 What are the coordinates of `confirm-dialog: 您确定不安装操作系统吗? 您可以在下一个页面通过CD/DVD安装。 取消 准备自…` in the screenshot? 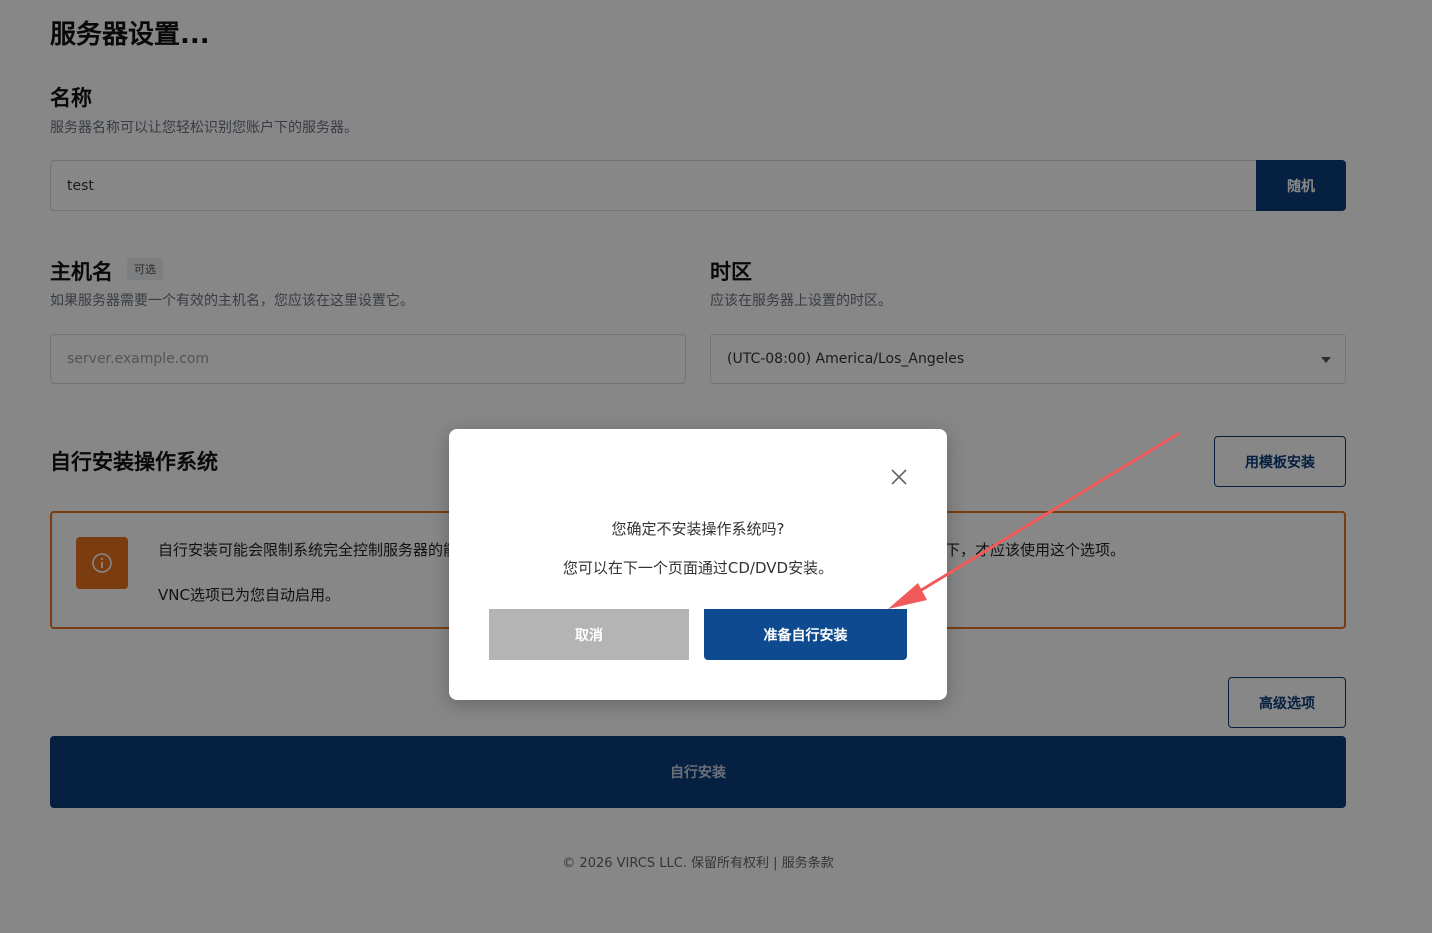 It's located at (698, 564).